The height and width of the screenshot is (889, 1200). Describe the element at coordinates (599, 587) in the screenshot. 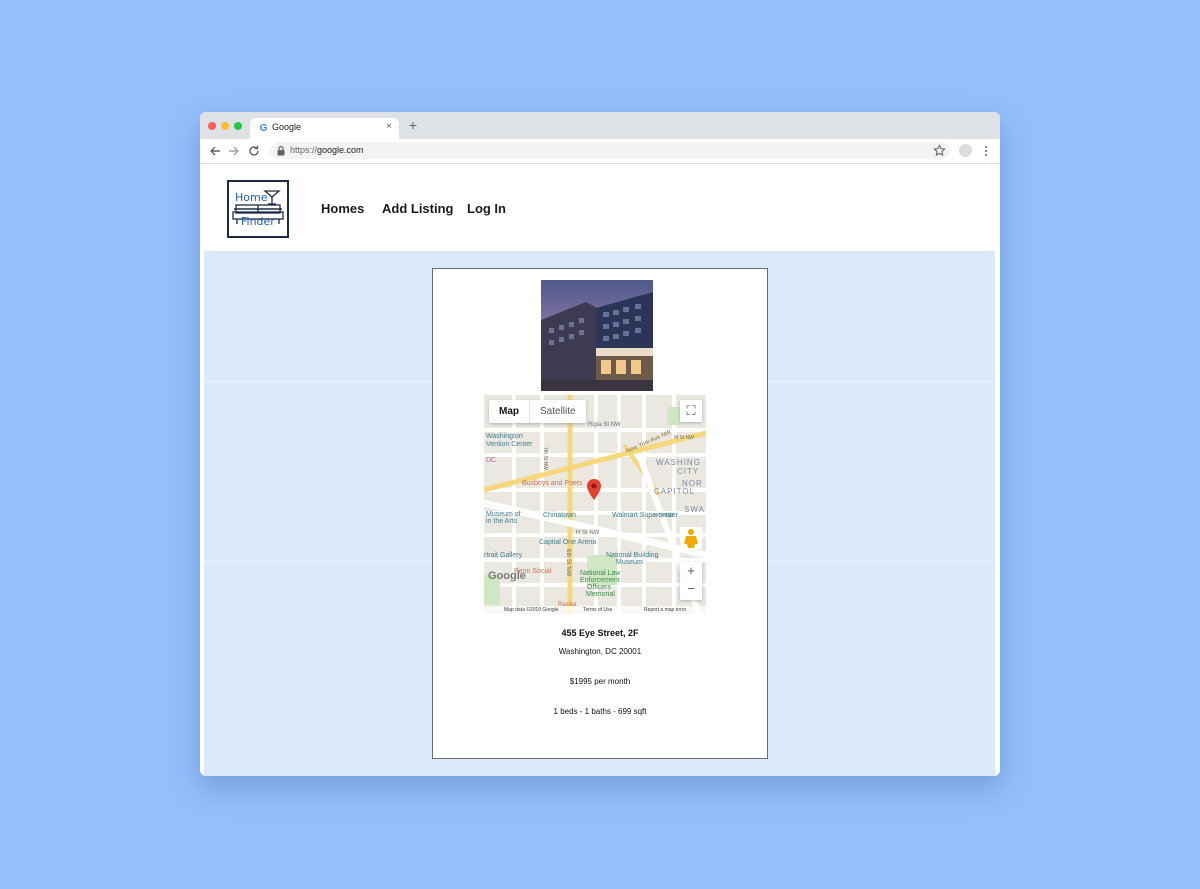

I see `map-label-nleom-3: Officers` at that location.